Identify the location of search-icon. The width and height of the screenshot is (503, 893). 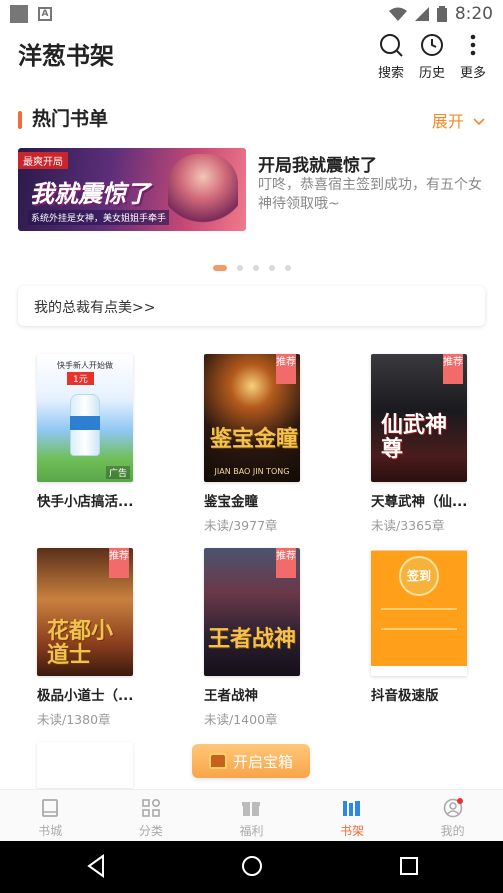
(391, 45).